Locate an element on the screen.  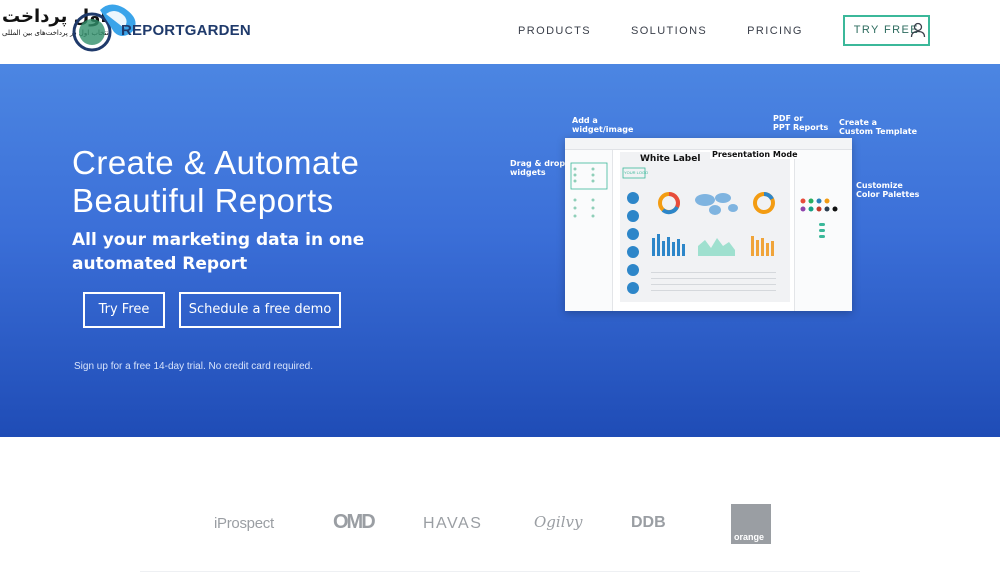
client-ogilvy-logo: Ogilvy is located at coordinates (558, 522).